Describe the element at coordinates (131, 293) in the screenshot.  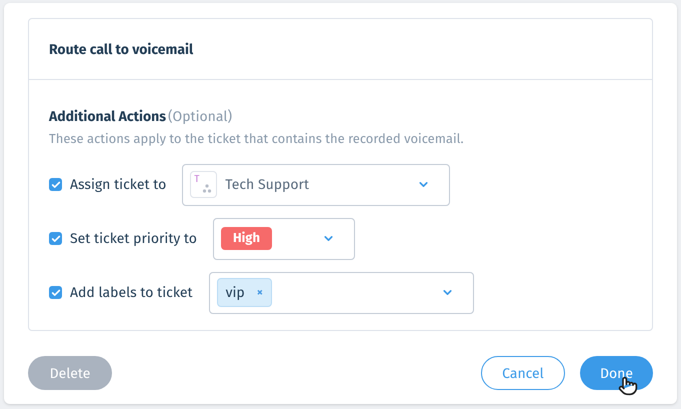
I see `action-label: Add labels to ticket` at that location.